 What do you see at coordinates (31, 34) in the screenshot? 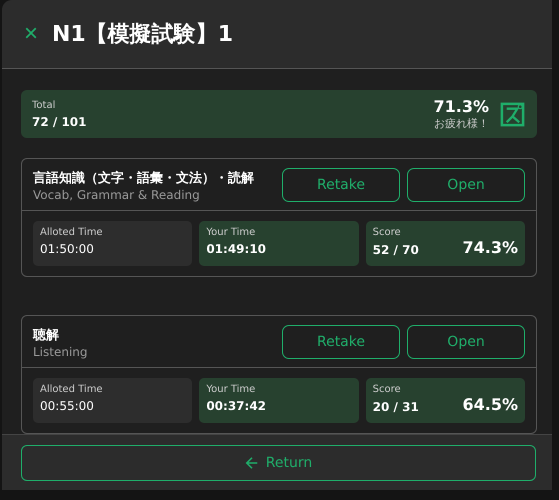
I see `close-button: ×` at bounding box center [31, 34].